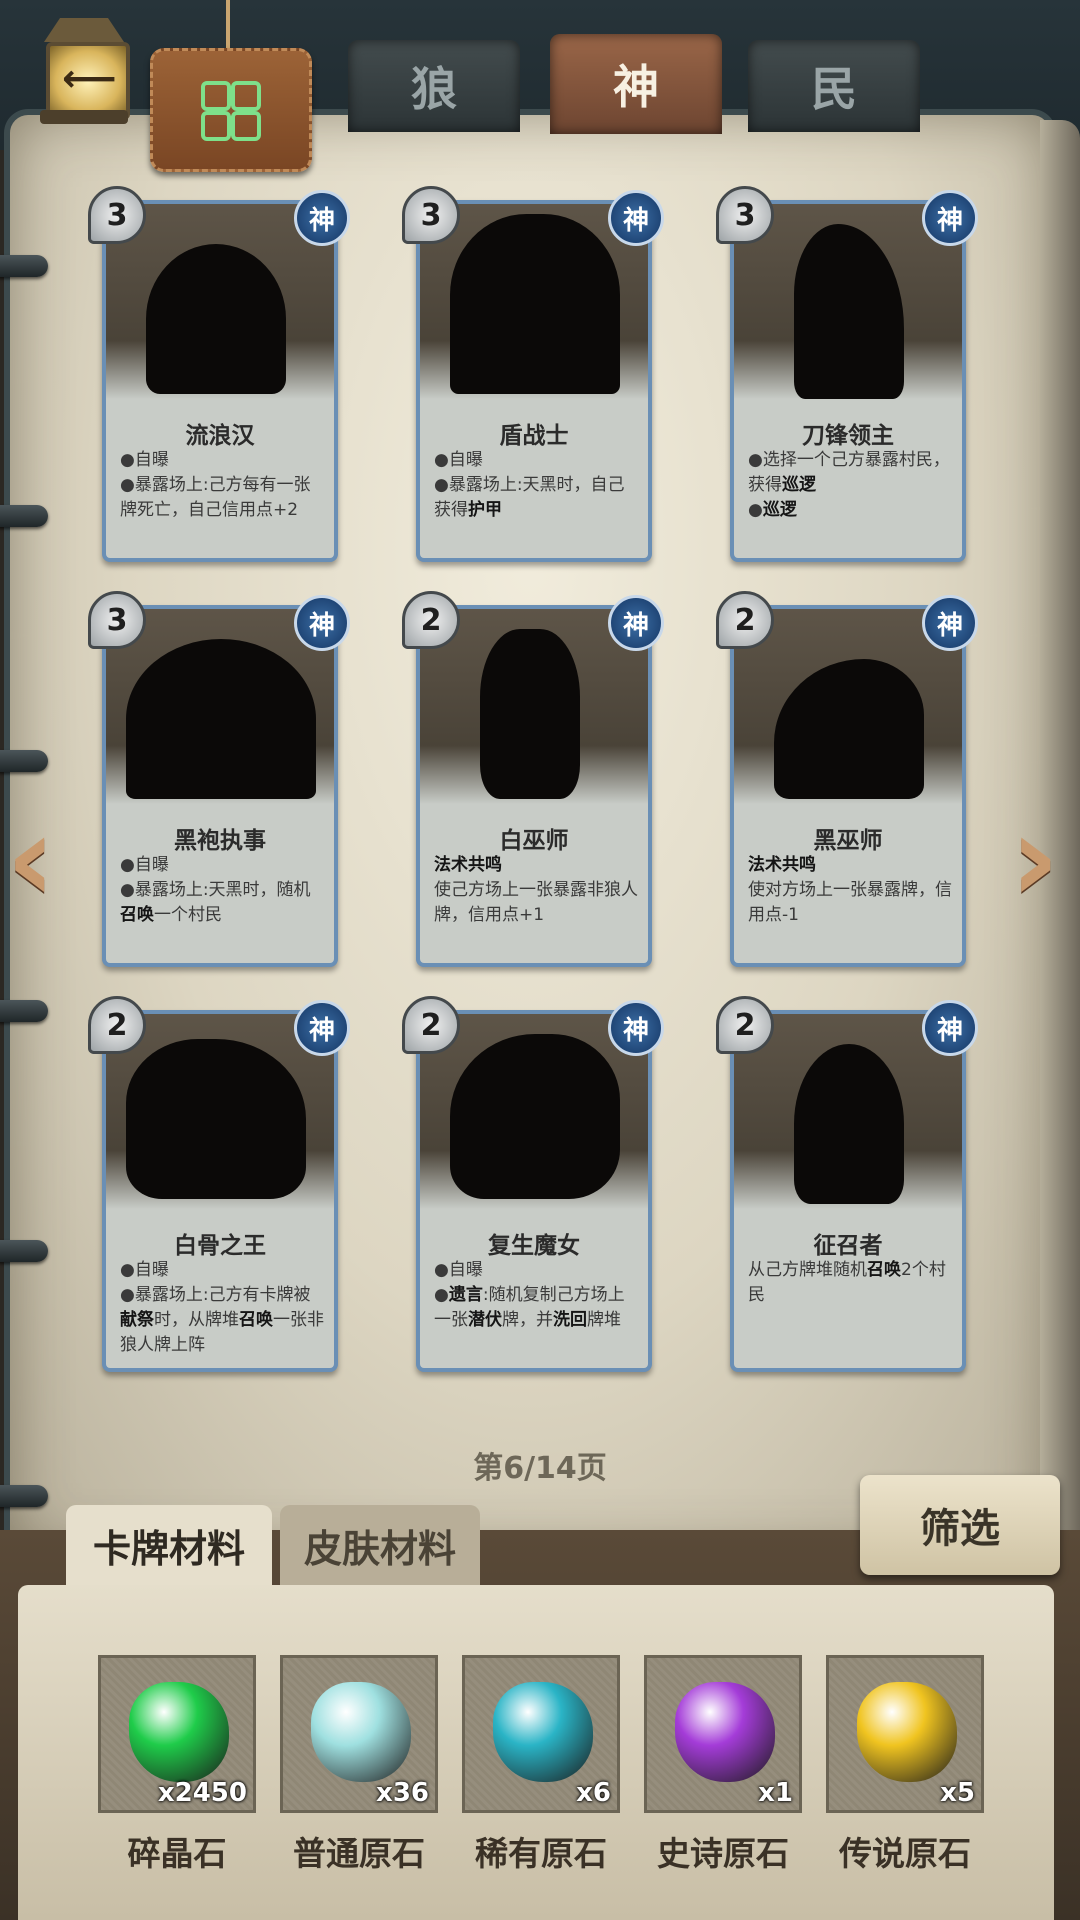 Image resolution: width=1080 pixels, height=1920 pixels. I want to click on description-text: 从己方牌堆随机, so click(807, 1270).